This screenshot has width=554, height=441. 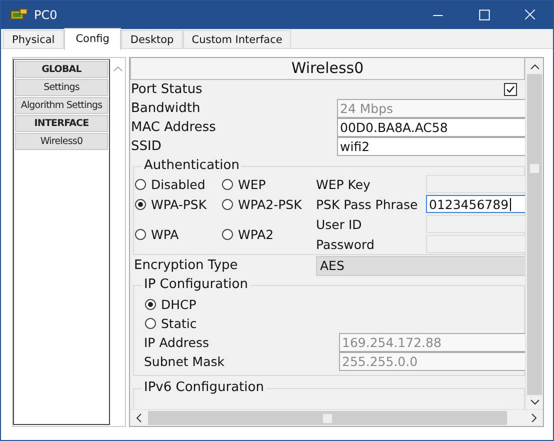 I want to click on field-label: User ID, so click(x=339, y=224).